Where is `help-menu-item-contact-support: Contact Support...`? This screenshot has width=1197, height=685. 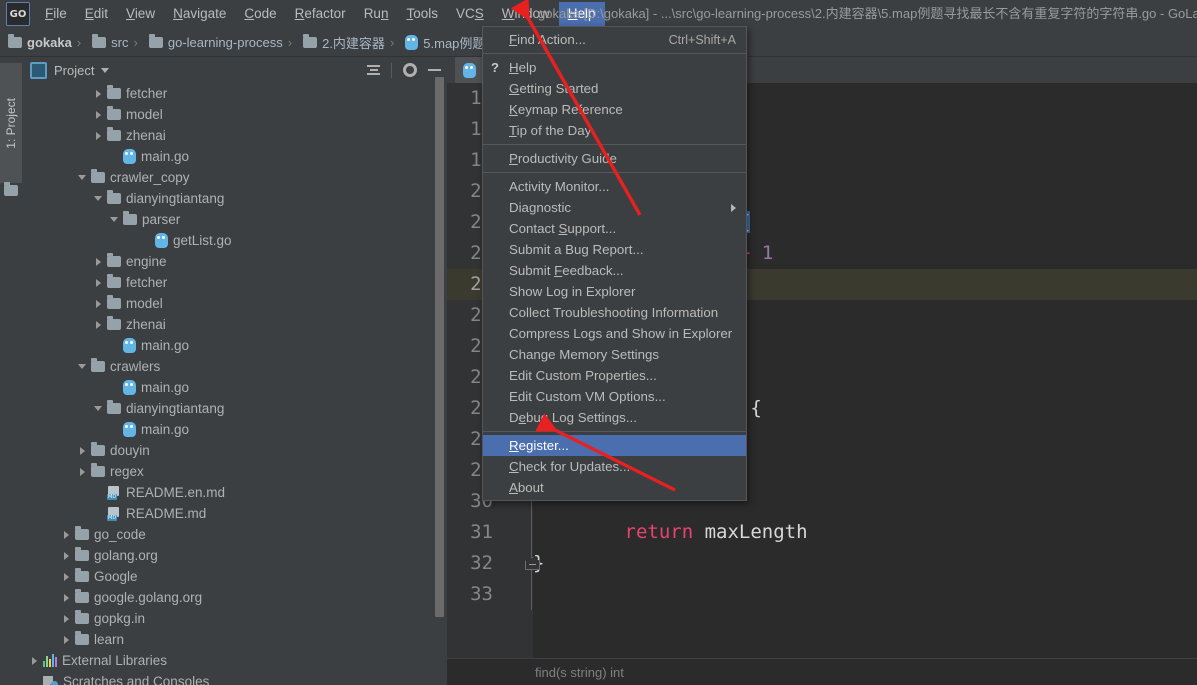
help-menu-item-contact-support: Contact Support... is located at coordinates (614, 228).